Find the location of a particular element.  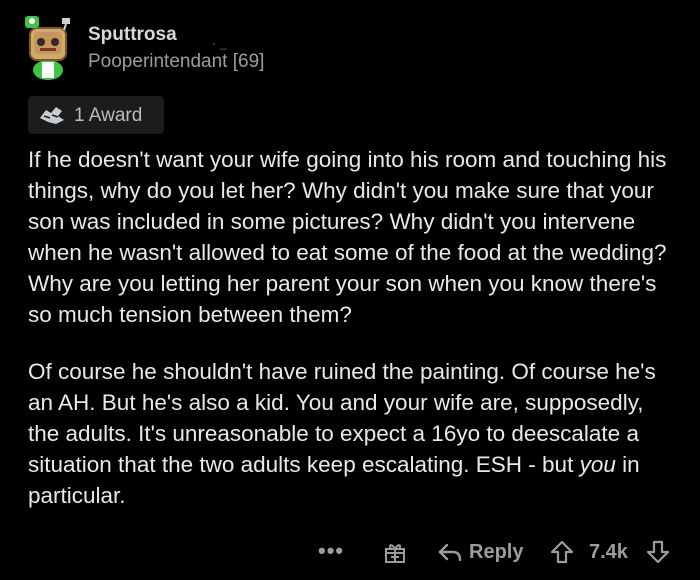

vote-score: 7.4k is located at coordinates (608, 552).